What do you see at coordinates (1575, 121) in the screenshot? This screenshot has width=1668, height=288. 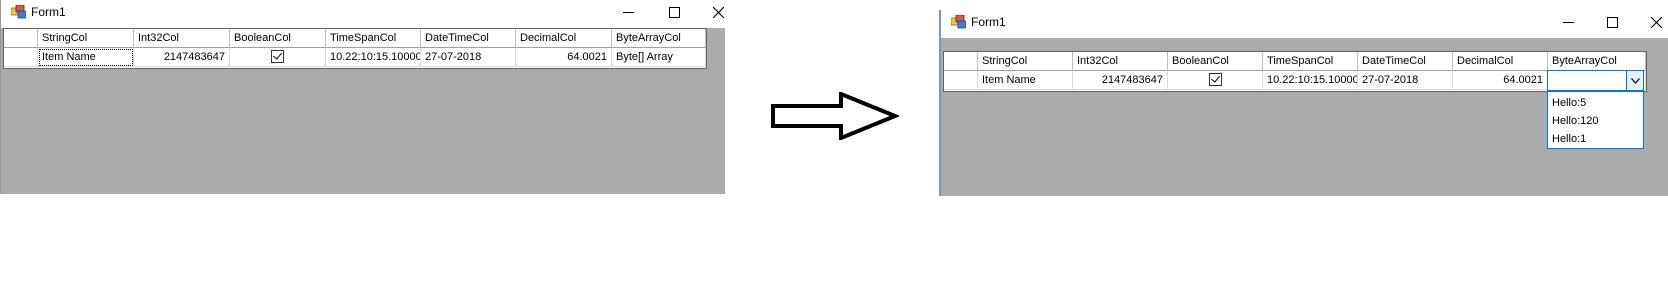 I see `dropdown-option: Hello:120` at bounding box center [1575, 121].